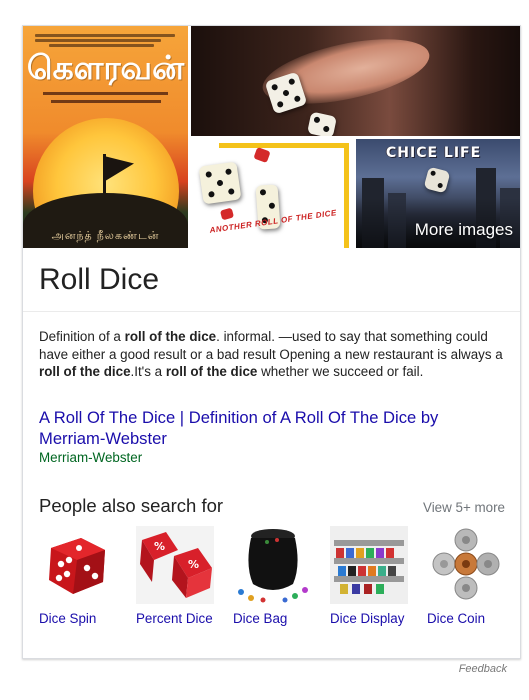  I want to click on cover-title: கௌரவன், so click(105, 67).